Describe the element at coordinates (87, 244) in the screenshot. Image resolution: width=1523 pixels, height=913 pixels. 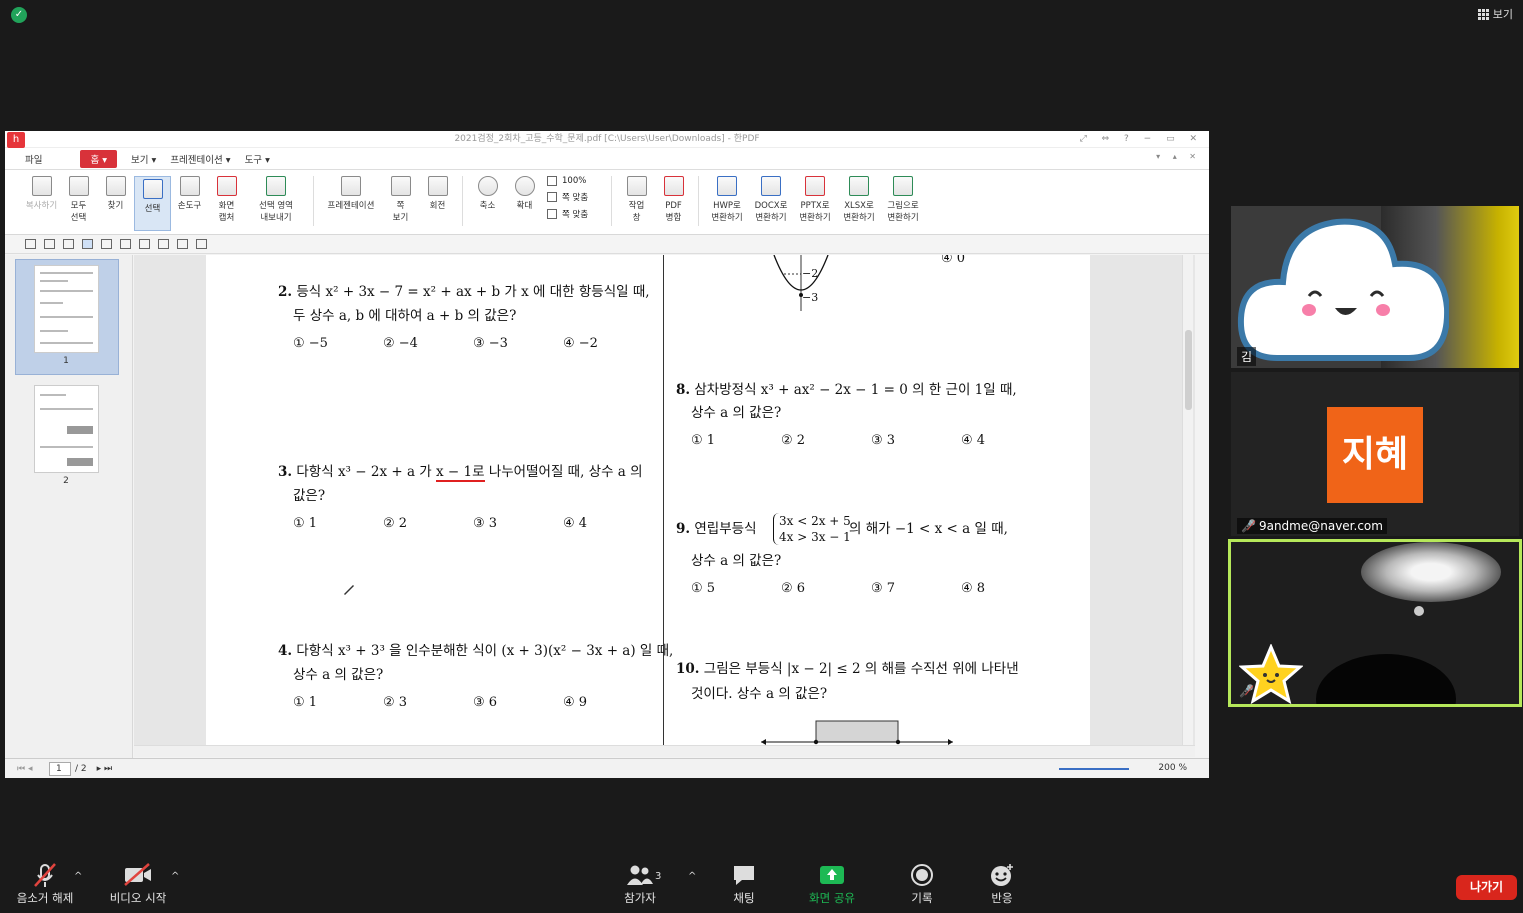
I see `select-small-icon` at that location.